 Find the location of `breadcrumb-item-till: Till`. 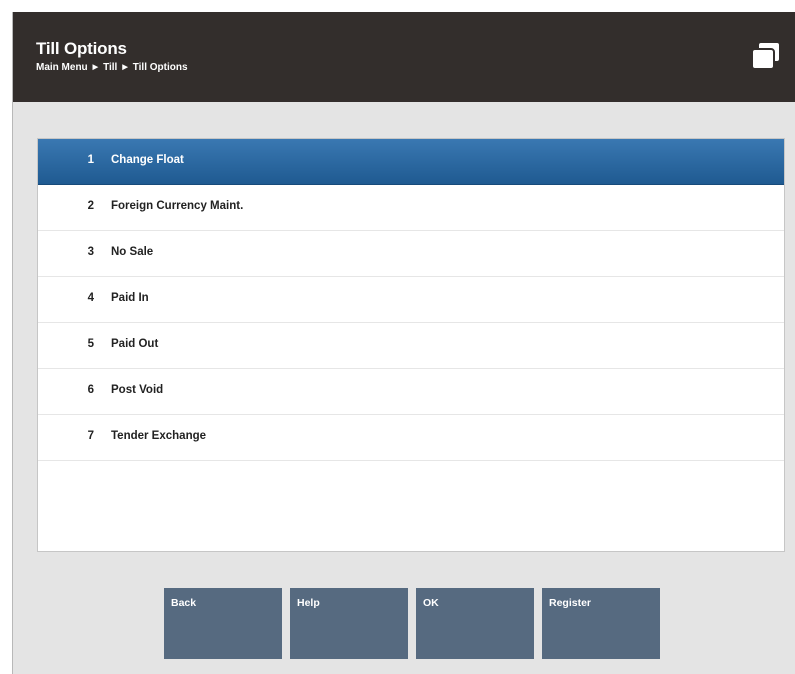

breadcrumb-item-till: Till is located at coordinates (110, 68).